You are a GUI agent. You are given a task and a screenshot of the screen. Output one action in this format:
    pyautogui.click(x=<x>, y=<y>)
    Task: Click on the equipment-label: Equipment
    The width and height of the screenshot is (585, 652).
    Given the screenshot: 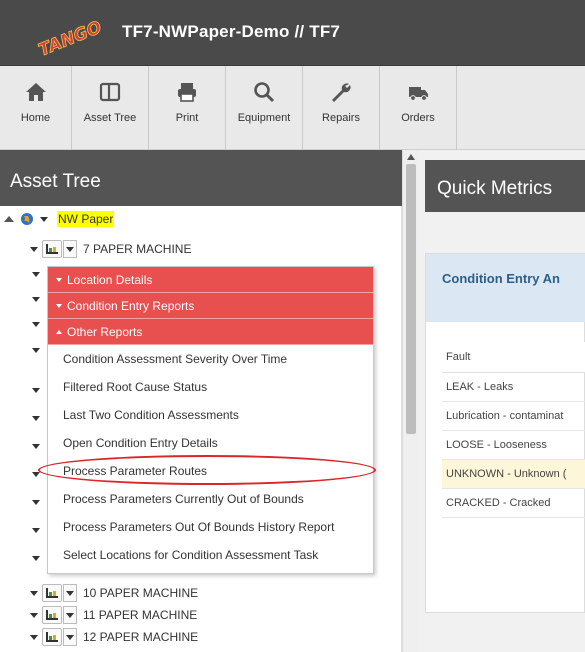 What is the action you would take?
    pyautogui.click(x=264, y=118)
    